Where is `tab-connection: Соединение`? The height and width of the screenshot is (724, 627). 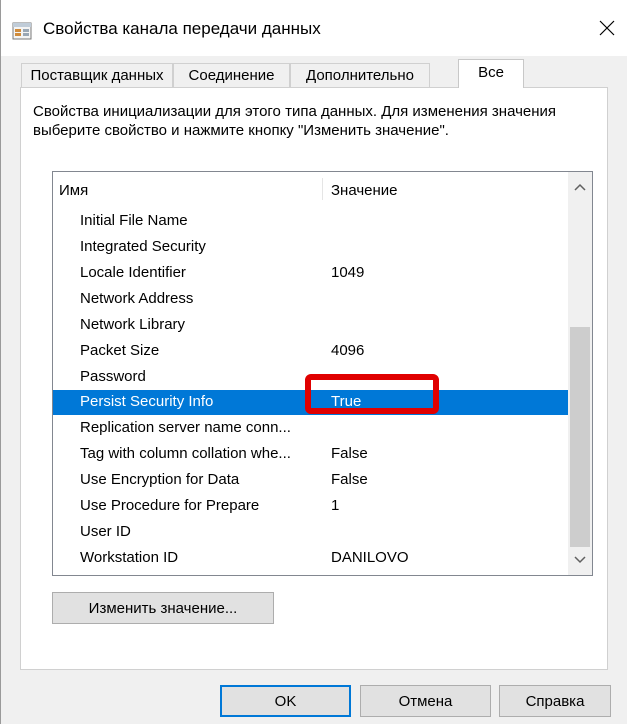
tab-connection: Соединение is located at coordinates (231, 75).